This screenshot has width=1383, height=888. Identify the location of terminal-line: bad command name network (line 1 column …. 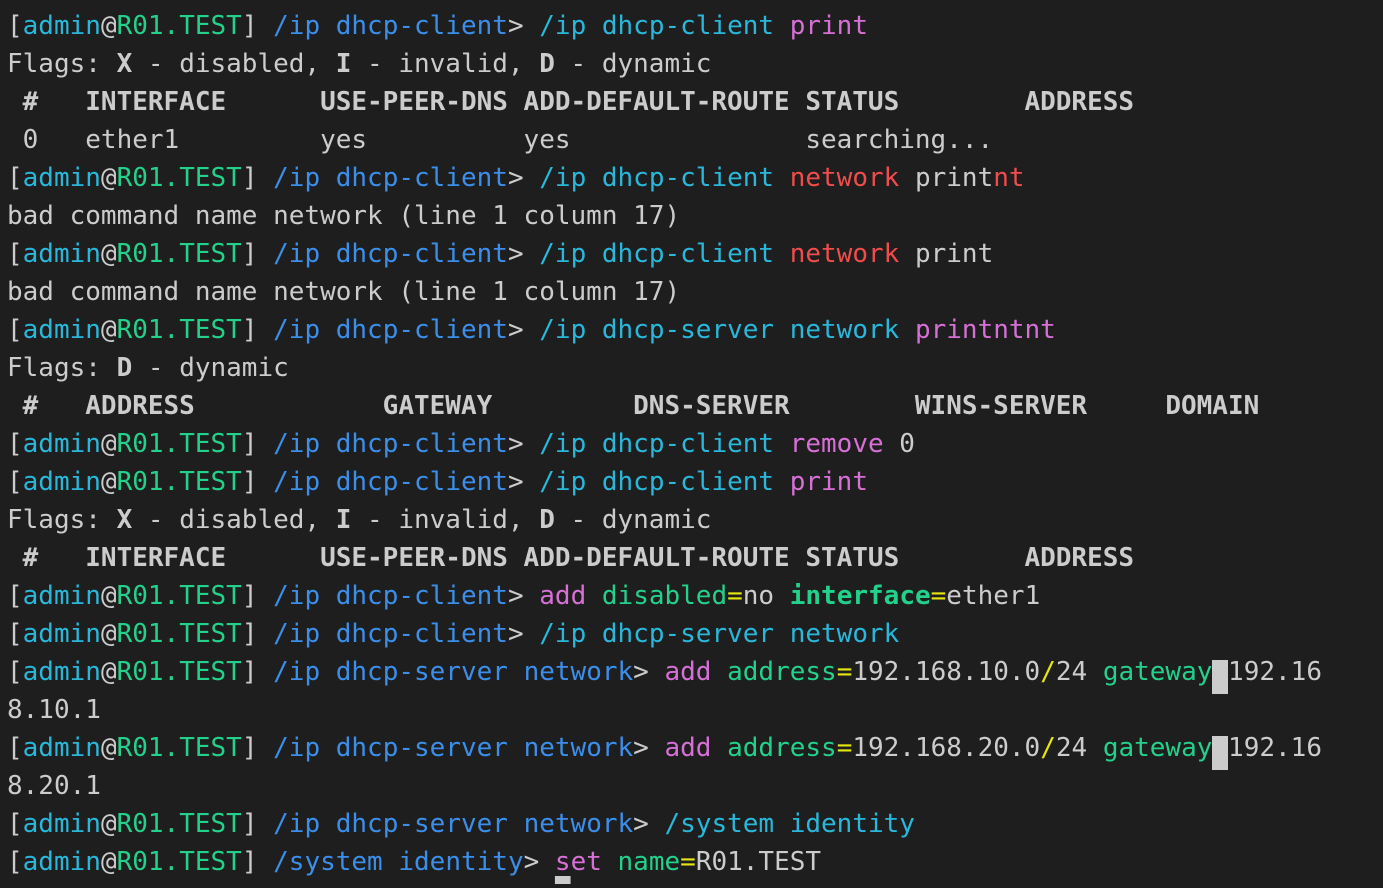
(695, 292).